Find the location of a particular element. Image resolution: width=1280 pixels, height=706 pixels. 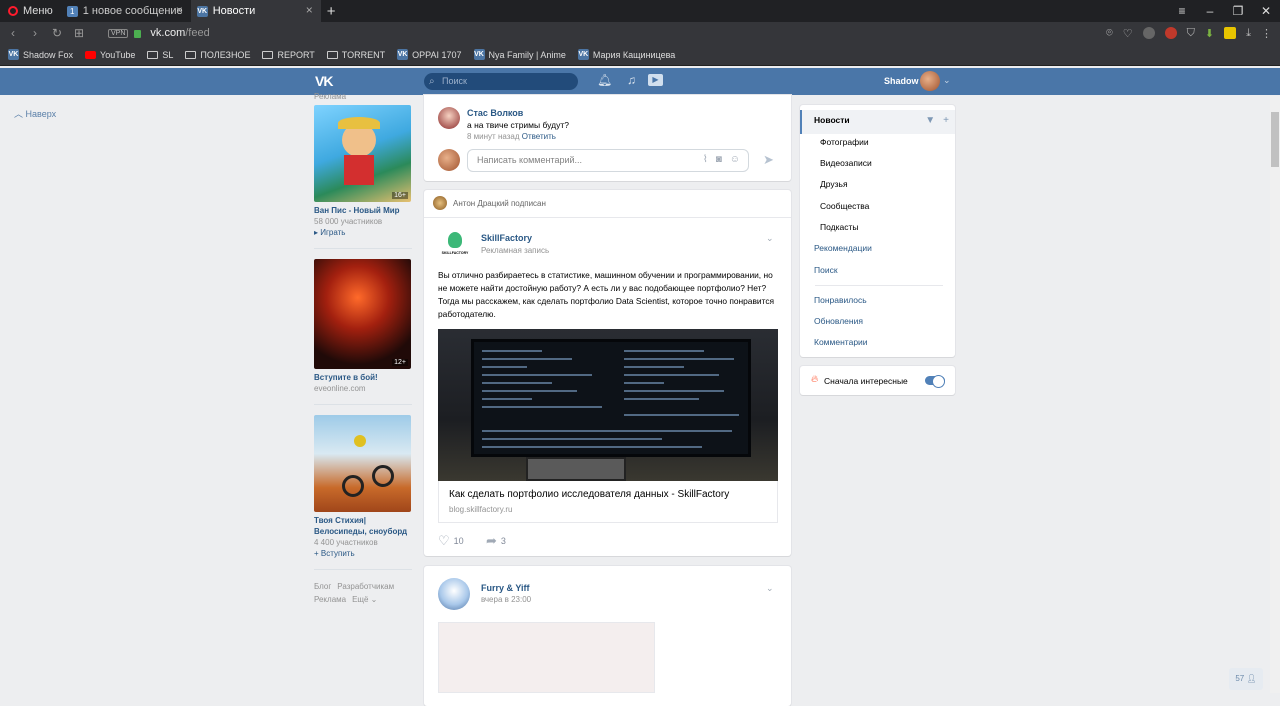

ad-title: Вступите в бой! is located at coordinates (363, 377).